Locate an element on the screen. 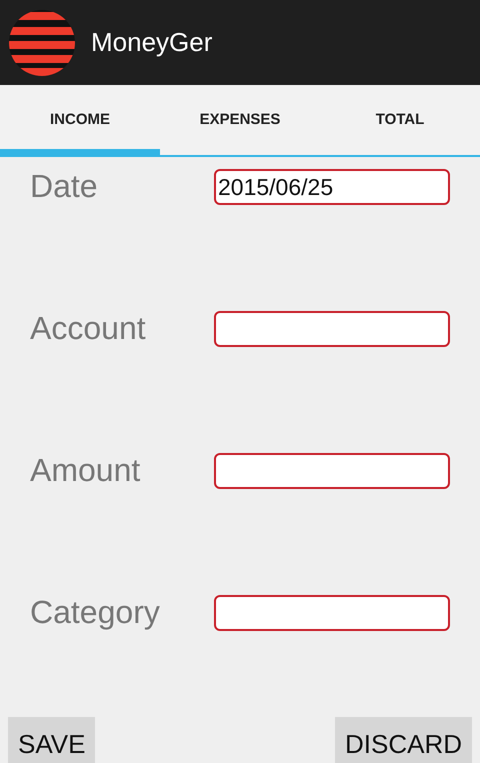 This screenshot has height=763, width=480. input-field: 2015/06/25 is located at coordinates (332, 187).